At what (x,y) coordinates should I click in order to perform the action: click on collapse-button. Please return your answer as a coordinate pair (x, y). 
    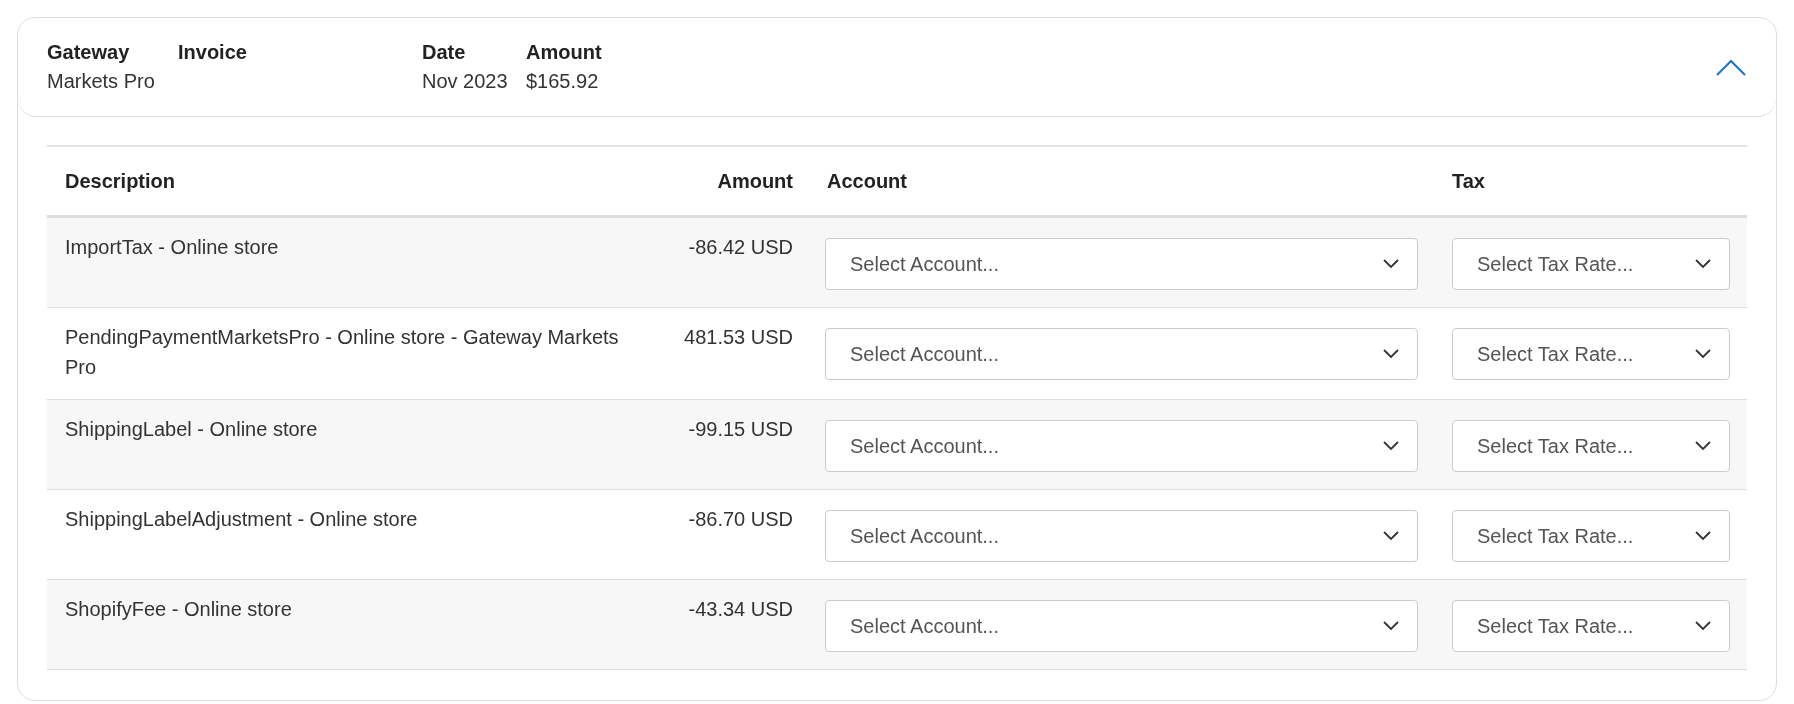
    Looking at the image, I should click on (1731, 67).